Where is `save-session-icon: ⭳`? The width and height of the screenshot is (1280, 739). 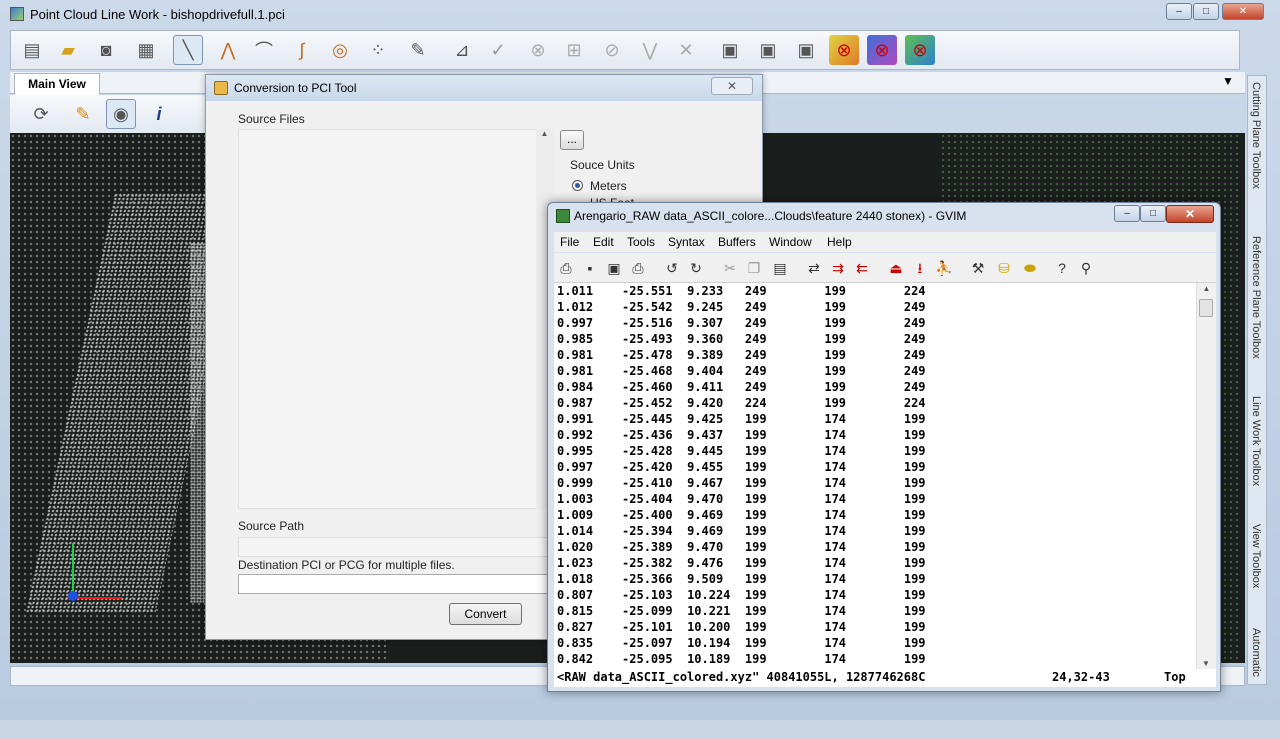 save-session-icon: ⭳ is located at coordinates (920, 268).